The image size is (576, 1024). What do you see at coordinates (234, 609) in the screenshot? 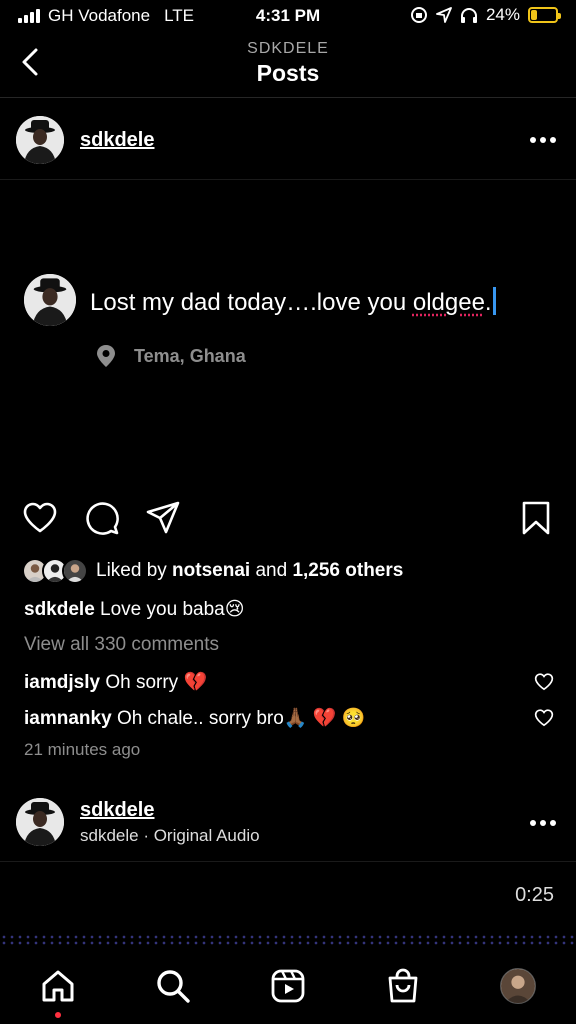
I see `caption-emoji: 😢` at bounding box center [234, 609].